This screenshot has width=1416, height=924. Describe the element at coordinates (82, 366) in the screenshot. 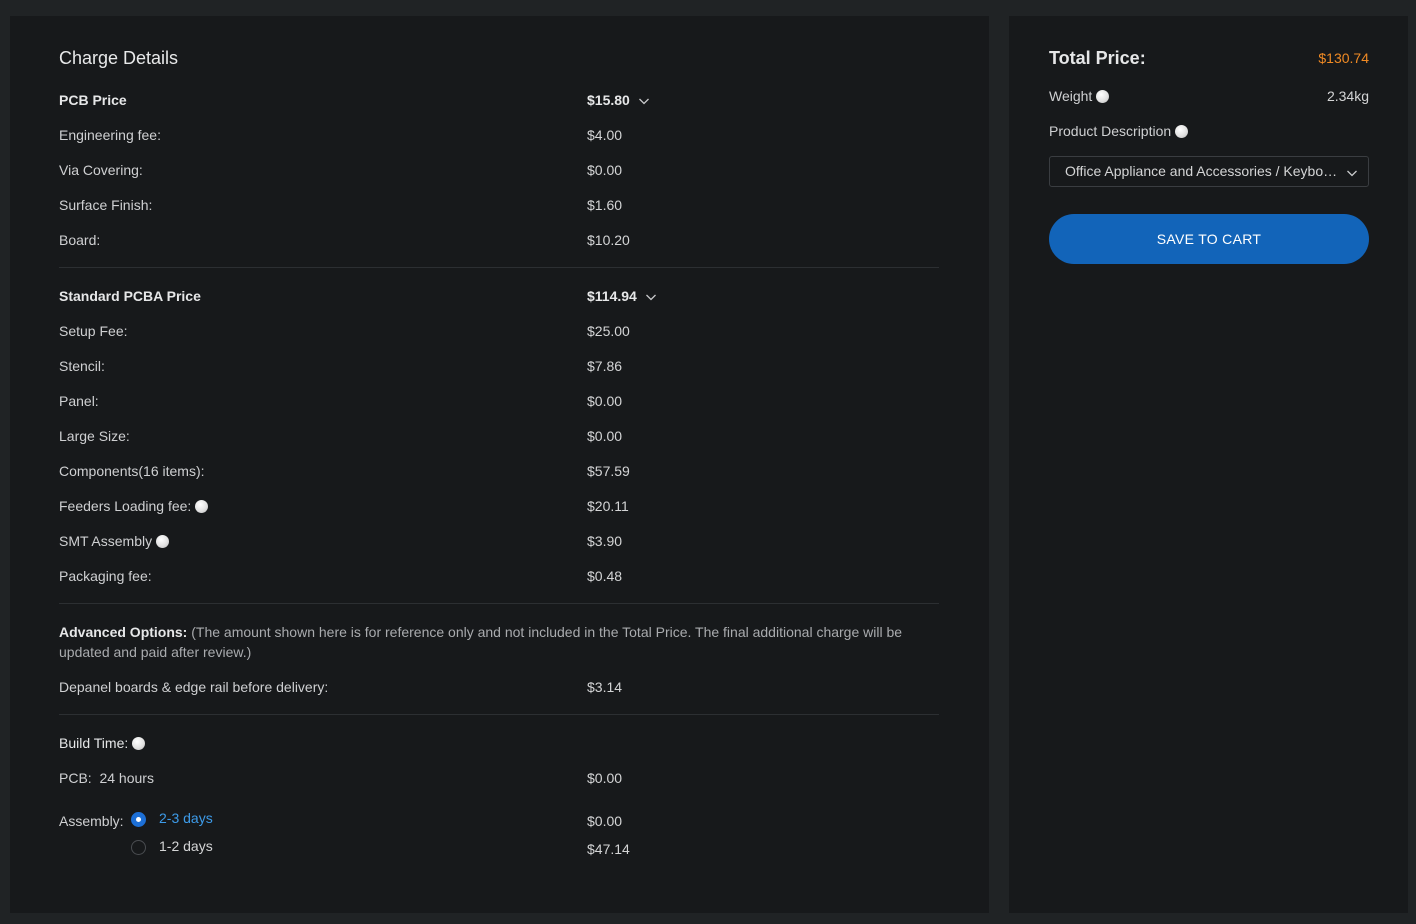

I see `stencil-label: Stencil:` at that location.